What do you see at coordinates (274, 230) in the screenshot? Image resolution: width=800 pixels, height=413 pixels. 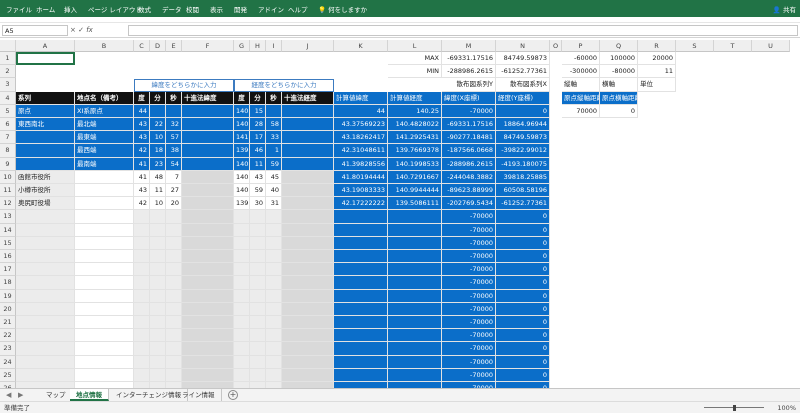 I see `cell-I14` at bounding box center [274, 230].